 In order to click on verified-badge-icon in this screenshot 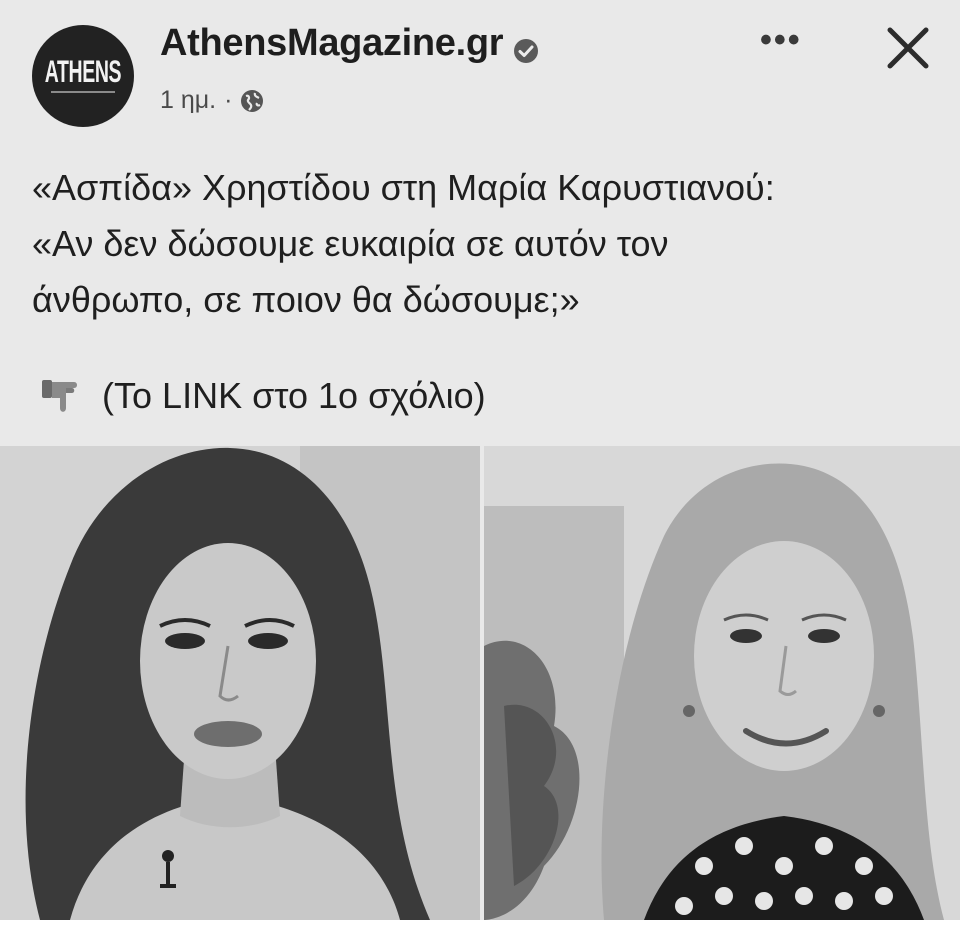, I will do `click(526, 47)`.